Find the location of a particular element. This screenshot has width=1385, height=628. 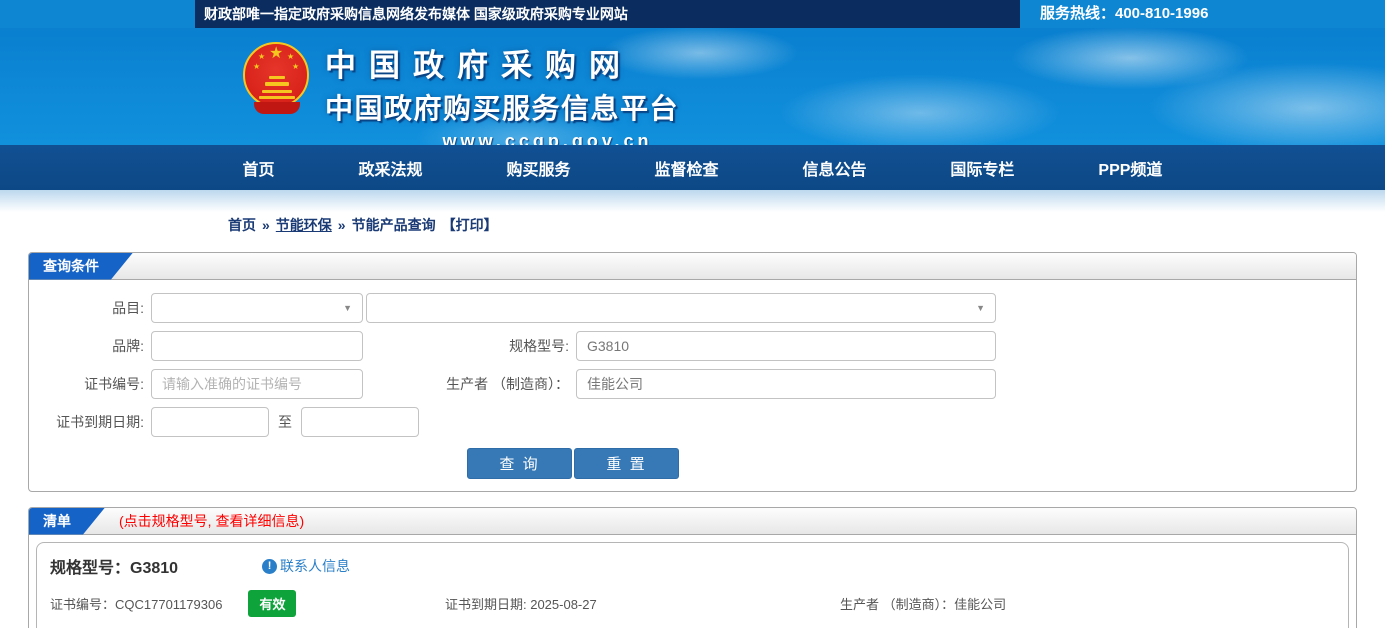

expiry-date-start-input is located at coordinates (210, 422).